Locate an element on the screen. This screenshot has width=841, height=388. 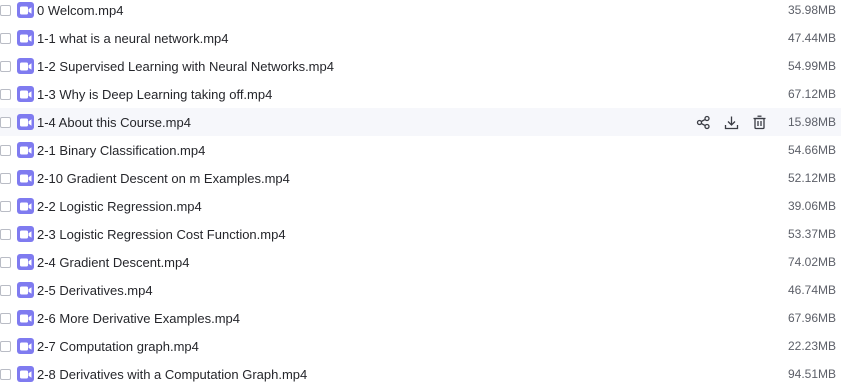
file-size: 47.44MB is located at coordinates (811, 38).